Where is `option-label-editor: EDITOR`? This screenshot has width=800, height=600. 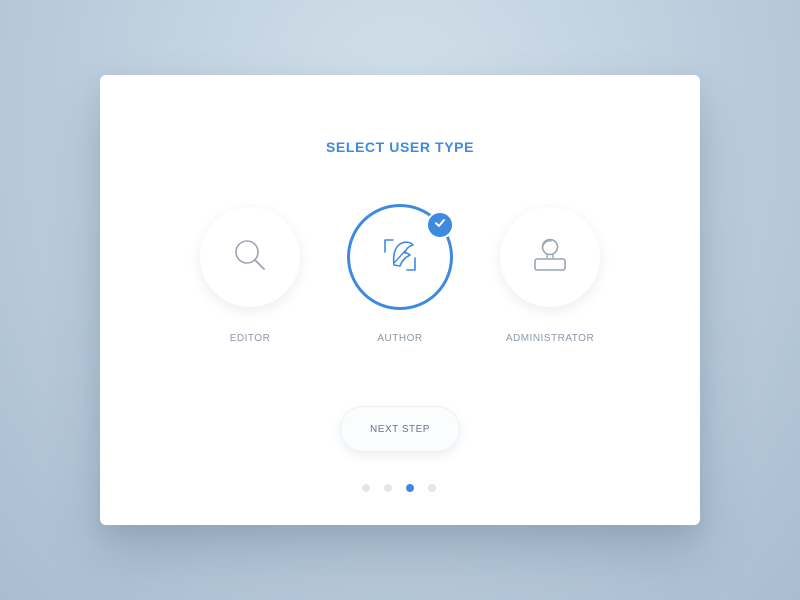
option-label-editor: EDITOR is located at coordinates (250, 338).